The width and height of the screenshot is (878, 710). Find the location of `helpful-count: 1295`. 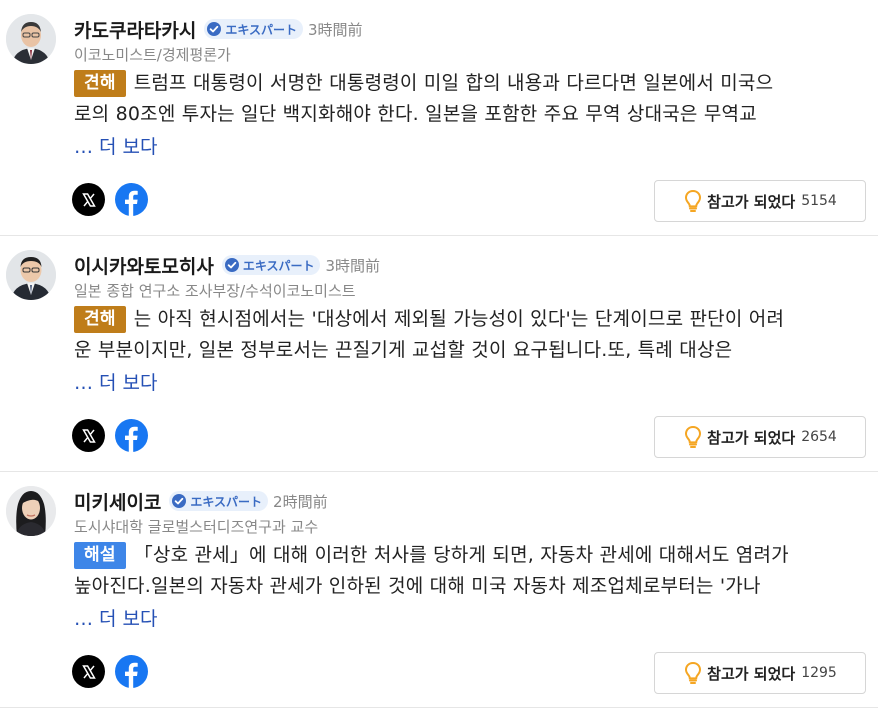

helpful-count: 1295 is located at coordinates (819, 673).